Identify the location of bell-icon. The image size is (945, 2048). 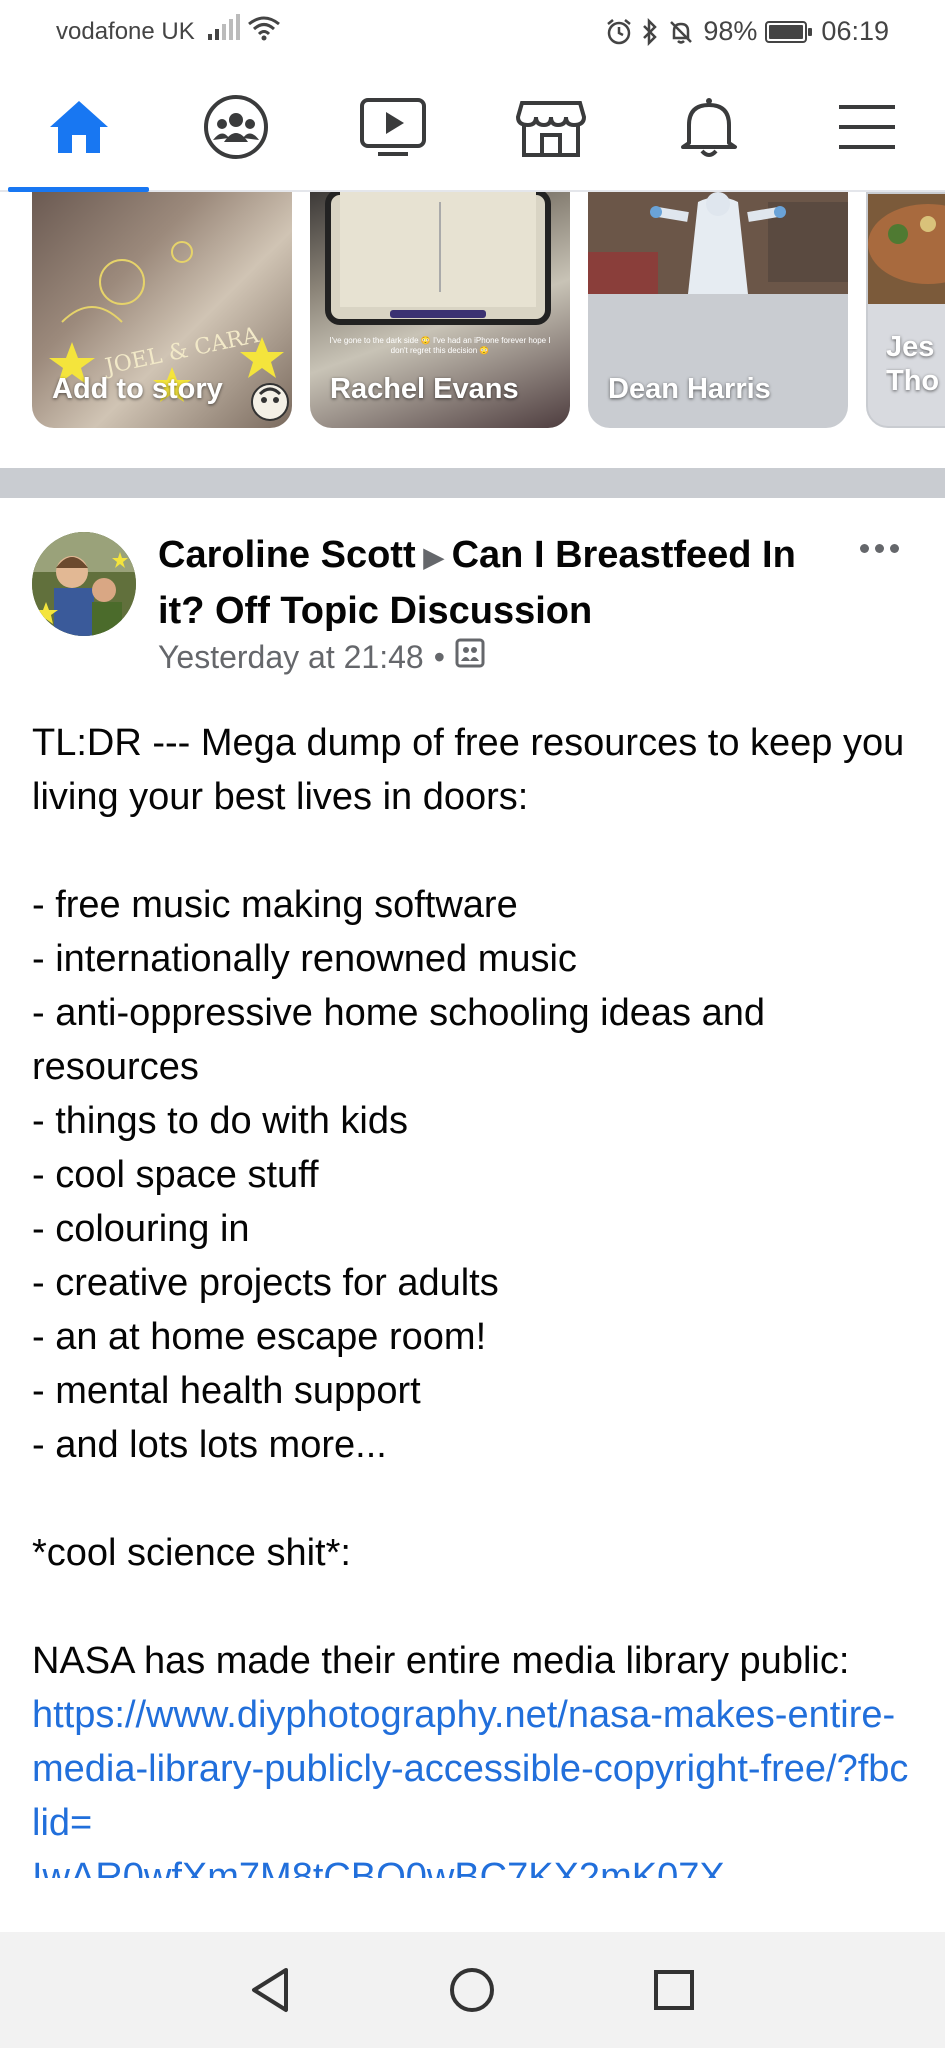
(709, 129).